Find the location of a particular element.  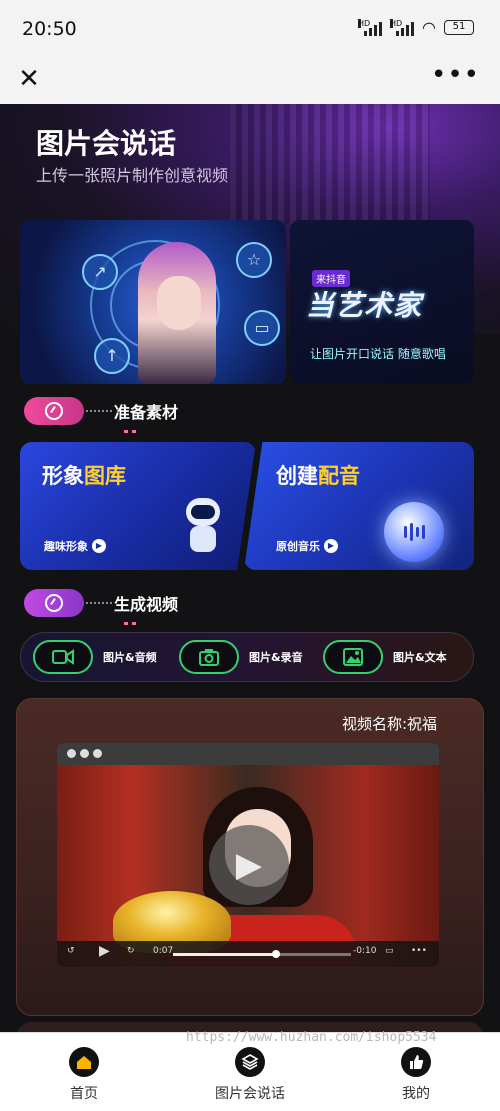

player-controls: ↺ ▶ ↻ 0:07 -0:10 ▭ ••• is located at coordinates (248, 954).